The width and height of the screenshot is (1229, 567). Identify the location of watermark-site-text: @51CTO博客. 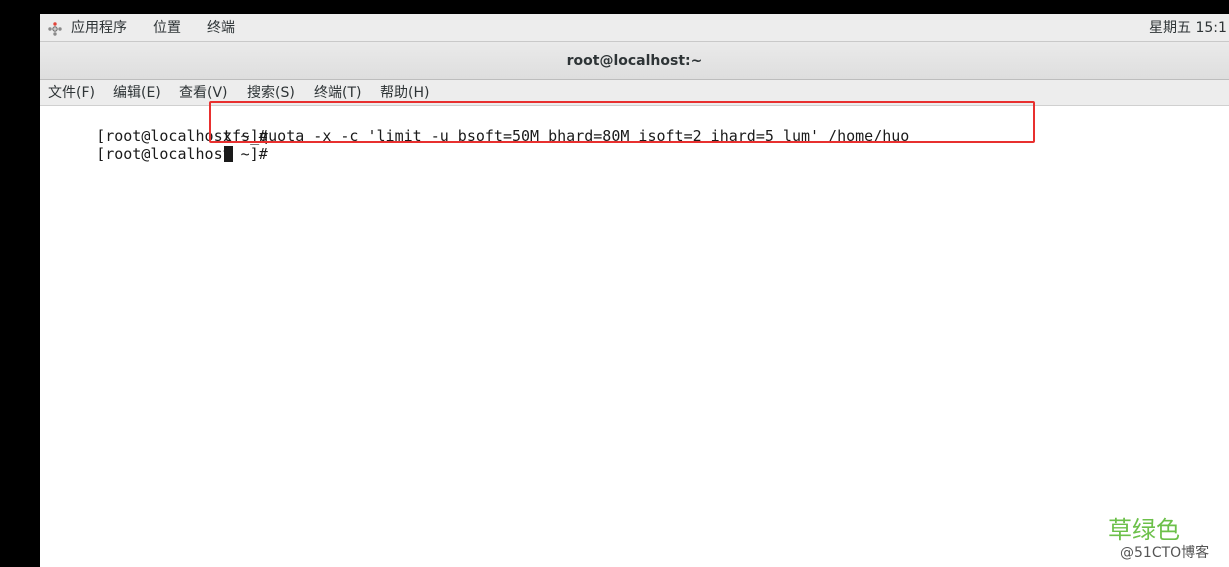
(1165, 553).